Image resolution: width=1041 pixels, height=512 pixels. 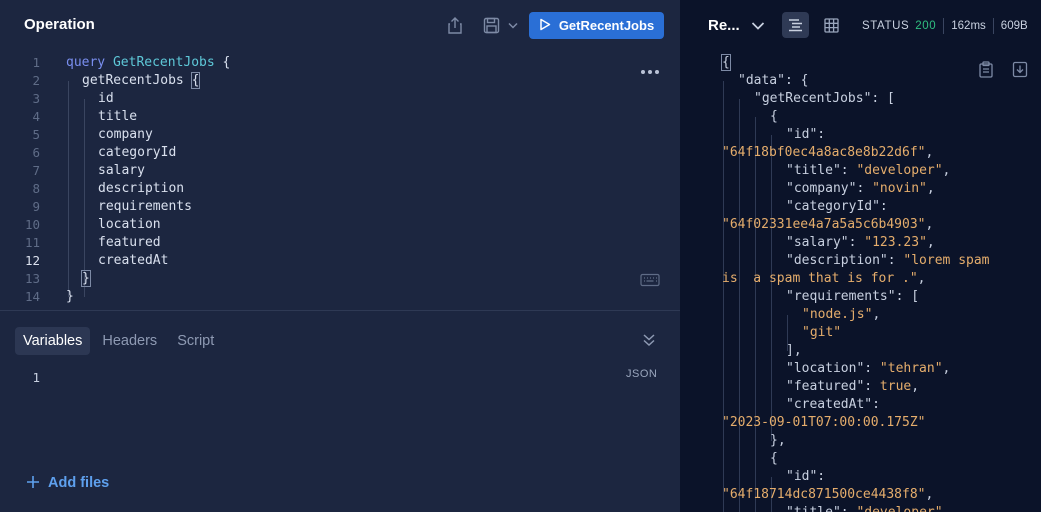 I want to click on add-files-button: Add files, so click(x=67, y=483).